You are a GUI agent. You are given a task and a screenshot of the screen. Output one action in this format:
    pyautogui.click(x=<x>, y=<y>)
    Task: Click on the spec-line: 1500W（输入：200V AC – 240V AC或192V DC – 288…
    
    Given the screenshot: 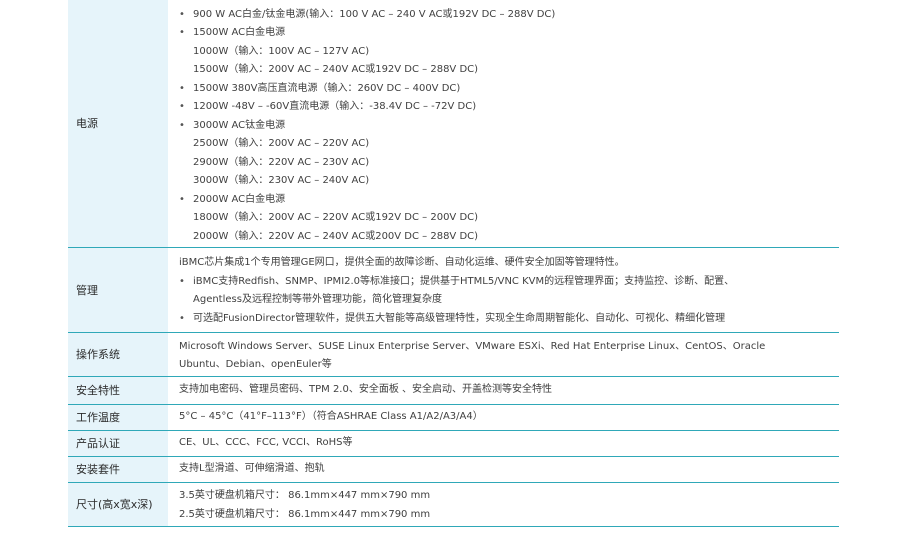 What is the action you would take?
    pyautogui.click(x=336, y=69)
    